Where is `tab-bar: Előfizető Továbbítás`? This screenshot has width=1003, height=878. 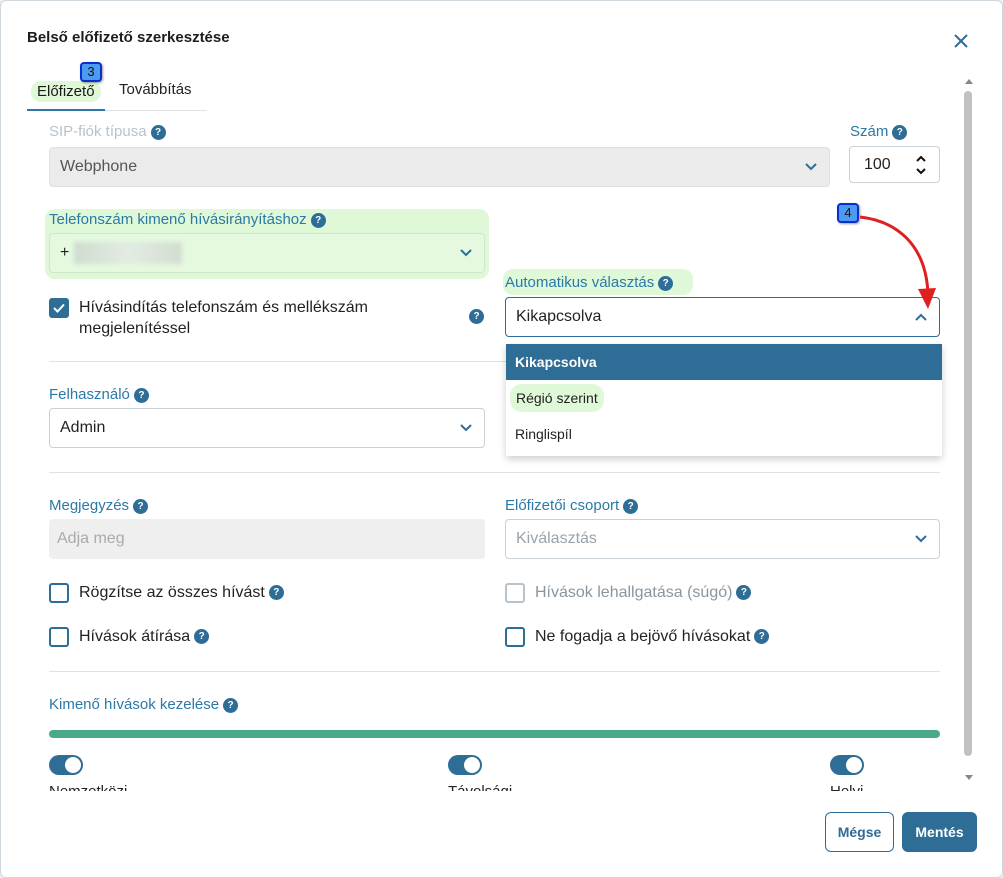 tab-bar: Előfizető Továbbítás is located at coordinates (117, 91).